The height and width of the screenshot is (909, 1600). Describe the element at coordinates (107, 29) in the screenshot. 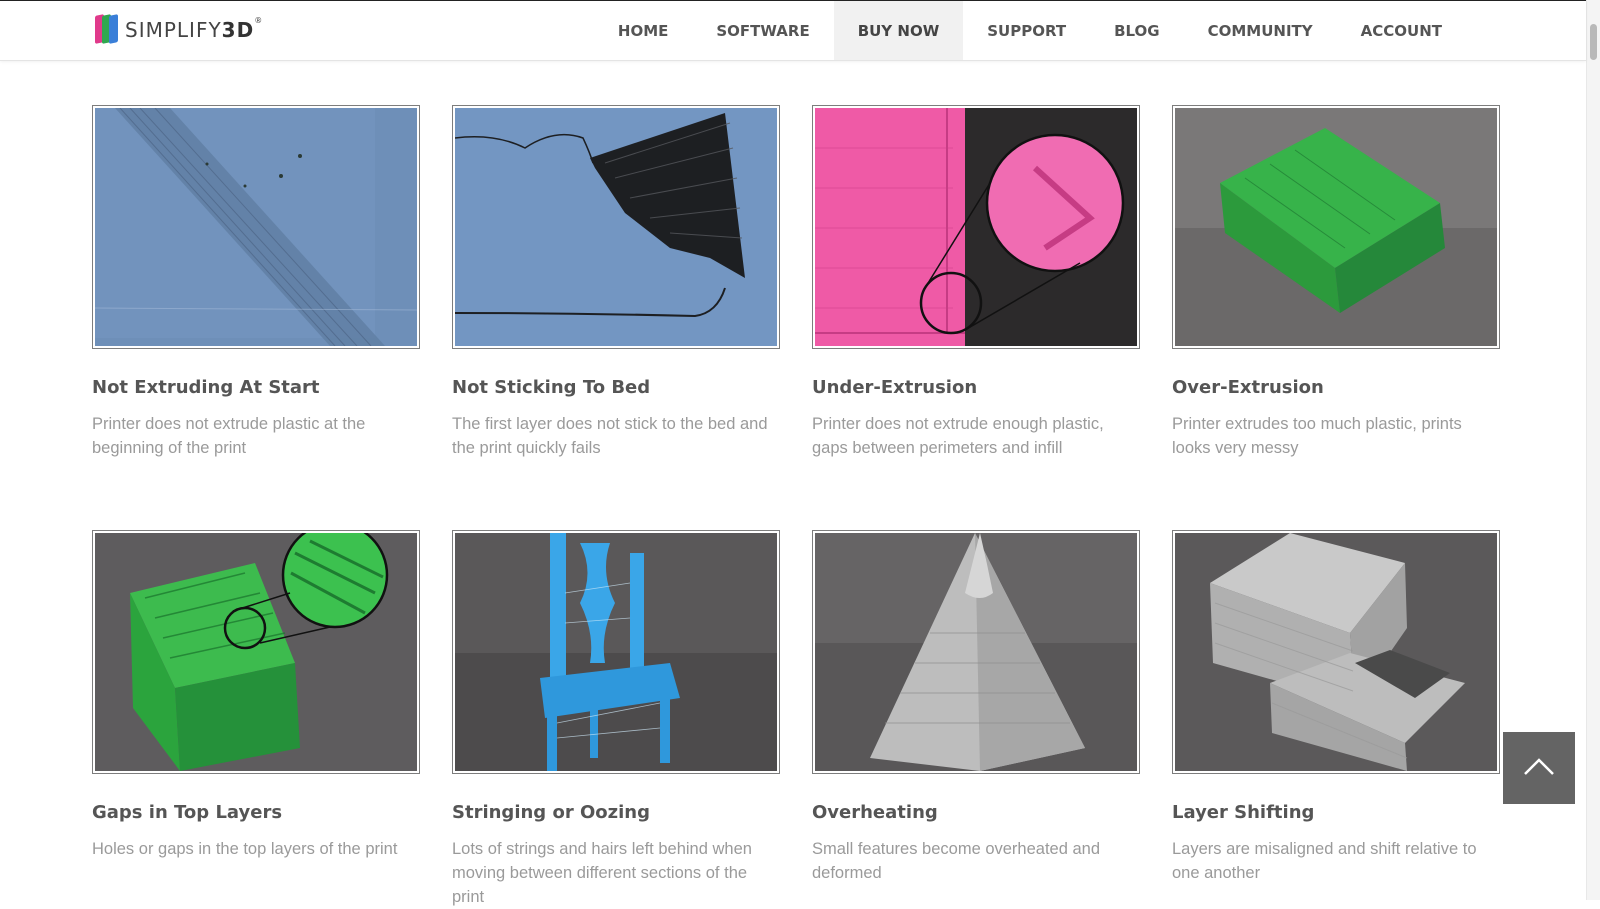

I see `logo-mark-icon` at that location.